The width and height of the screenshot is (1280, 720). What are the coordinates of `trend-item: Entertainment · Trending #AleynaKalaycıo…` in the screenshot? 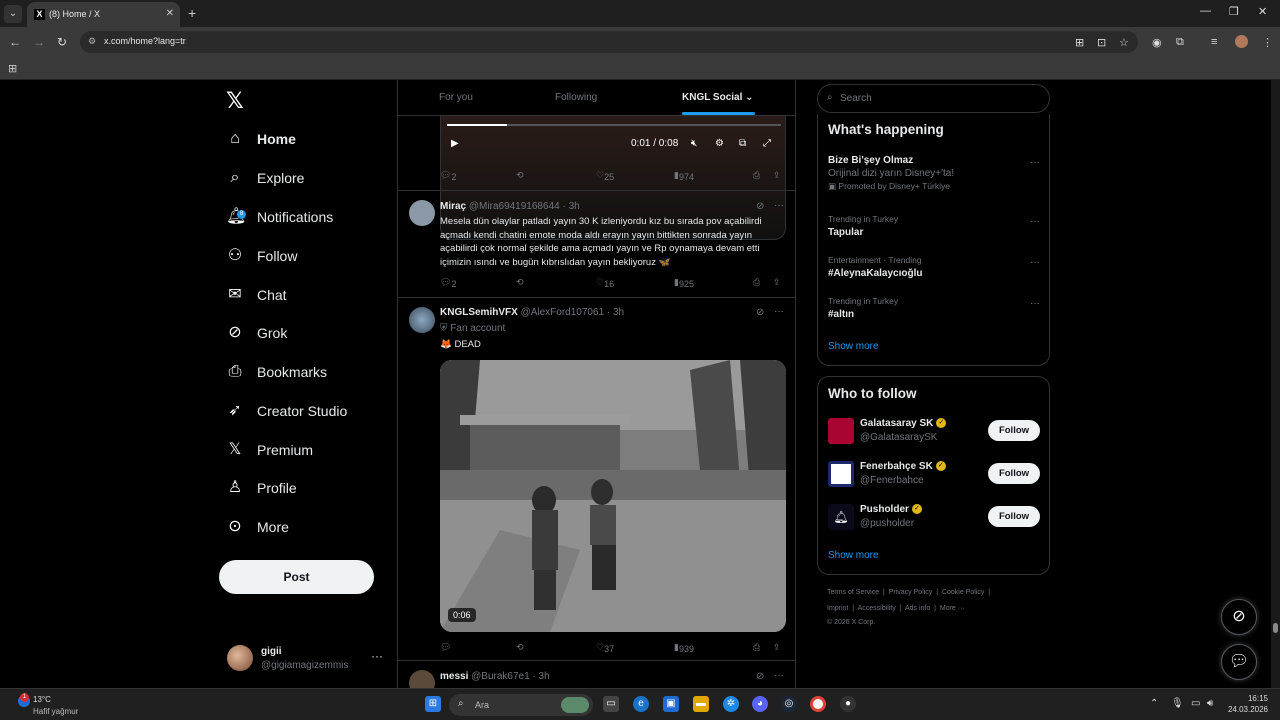 It's located at (934, 267).